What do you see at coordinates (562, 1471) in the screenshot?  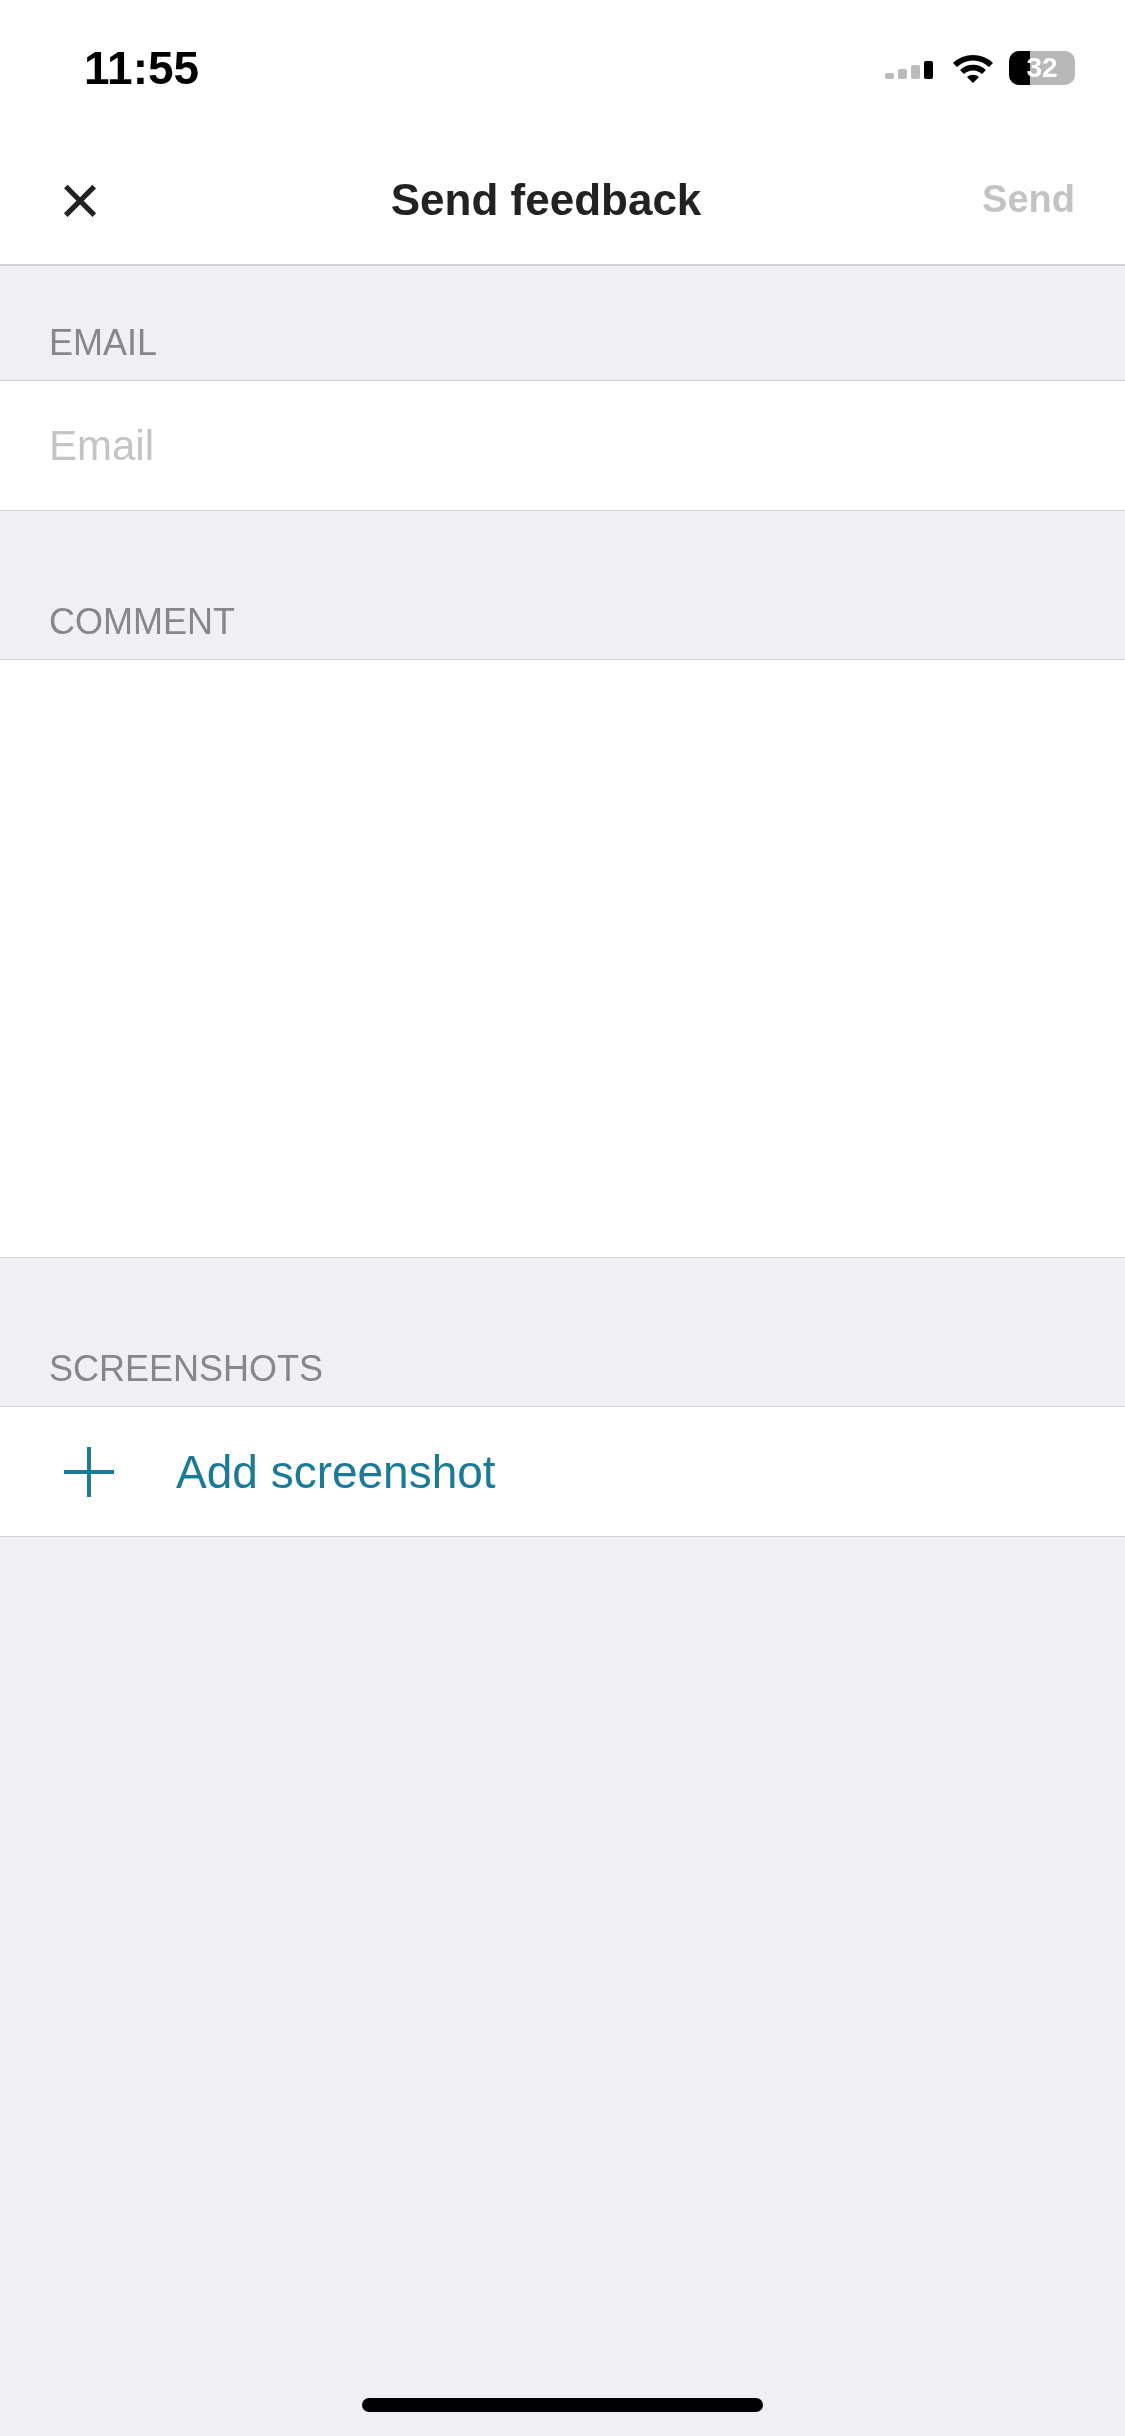 I see `add-screenshot-button: Add screenshot` at bounding box center [562, 1471].